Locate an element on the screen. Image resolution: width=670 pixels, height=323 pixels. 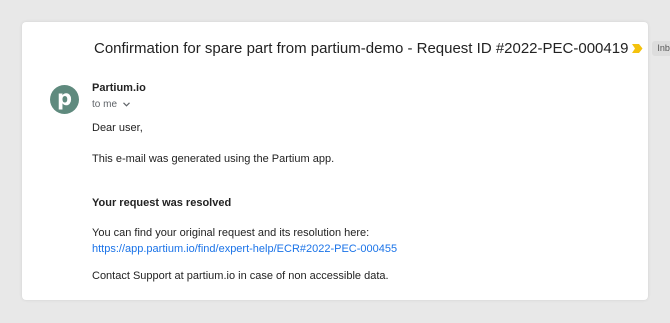
inbox-label-badge: Inbox × is located at coordinates (661, 48).